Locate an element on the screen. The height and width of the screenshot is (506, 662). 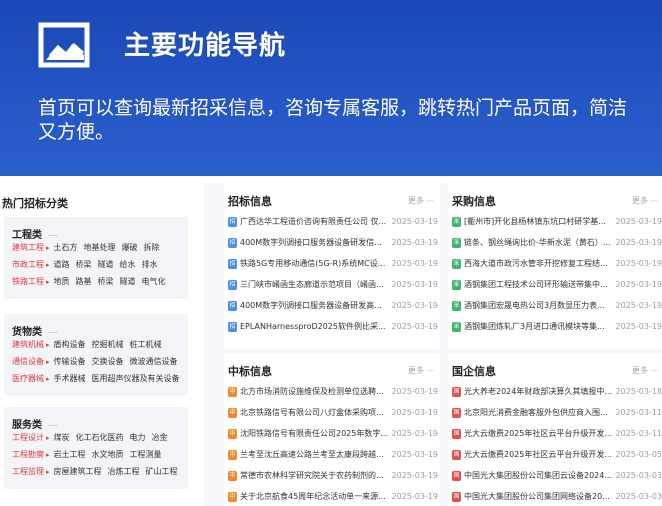
list-item: 中沈阳铁路信号有限责任公司2025年数字... 2025-03-19 is located at coordinates (333, 434).